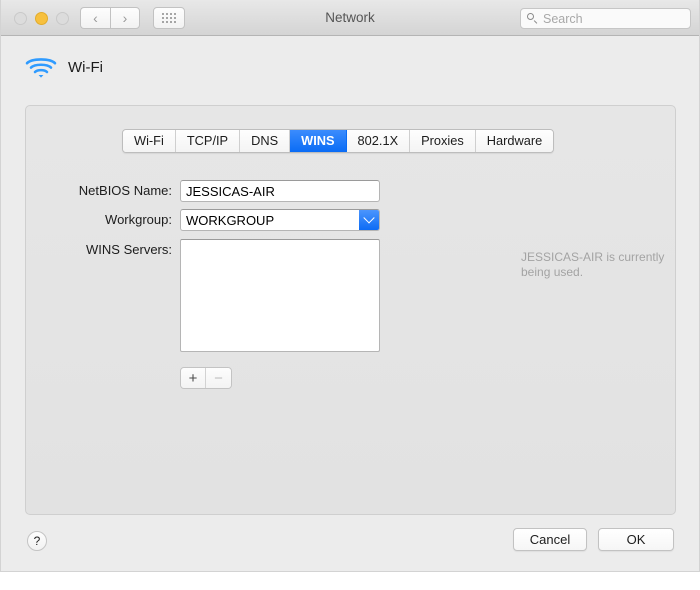 The image size is (700, 590). I want to click on add-remove-group: + −, so click(206, 378).